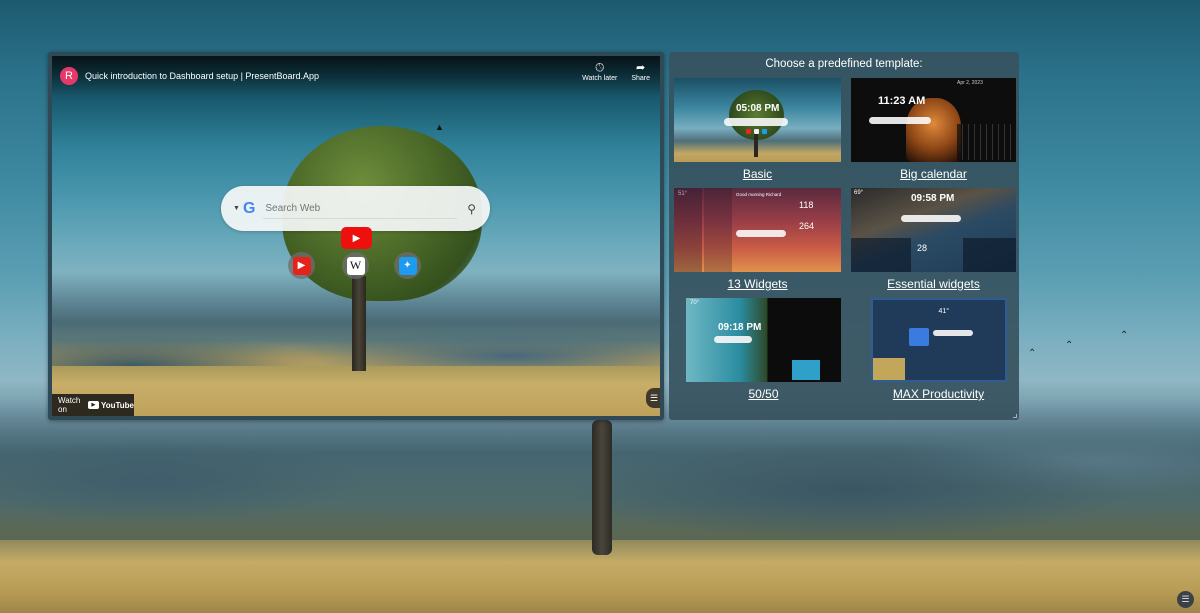 The width and height of the screenshot is (1200, 613). I want to click on watch-on-label: Watch on, so click(69, 405).